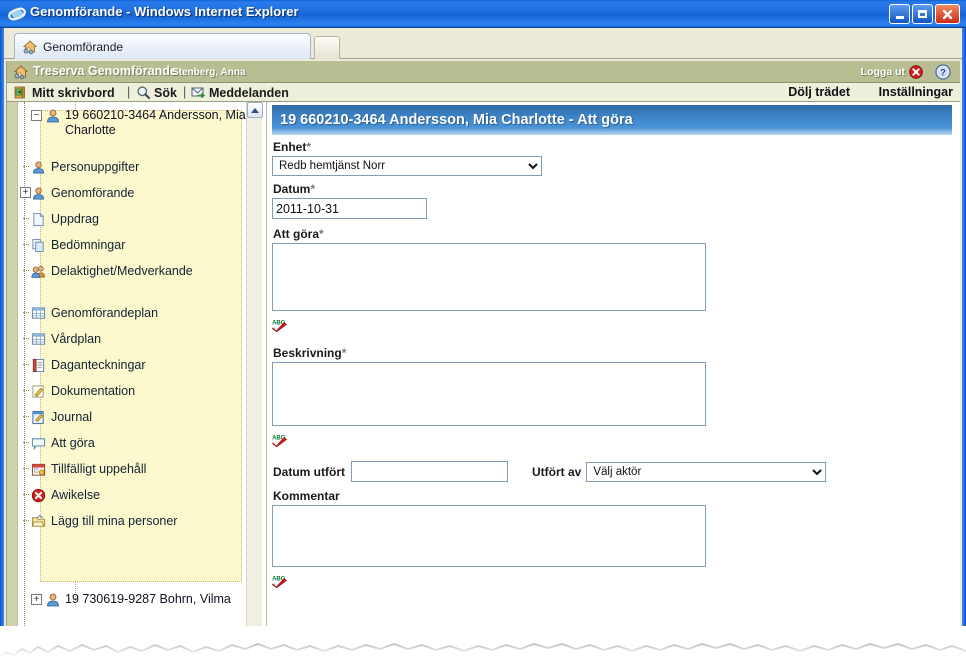 The height and width of the screenshot is (658, 966). What do you see at coordinates (489, 394) in the screenshot?
I see `beskrivning-textarea` at bounding box center [489, 394].